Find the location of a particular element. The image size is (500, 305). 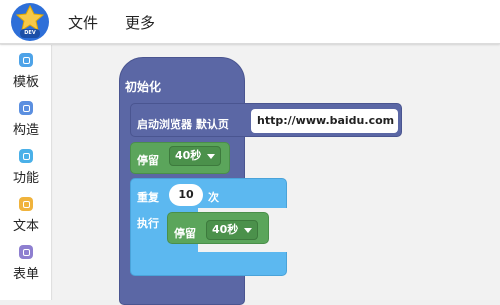

category-form: 表单 is located at coordinates (26, 262).